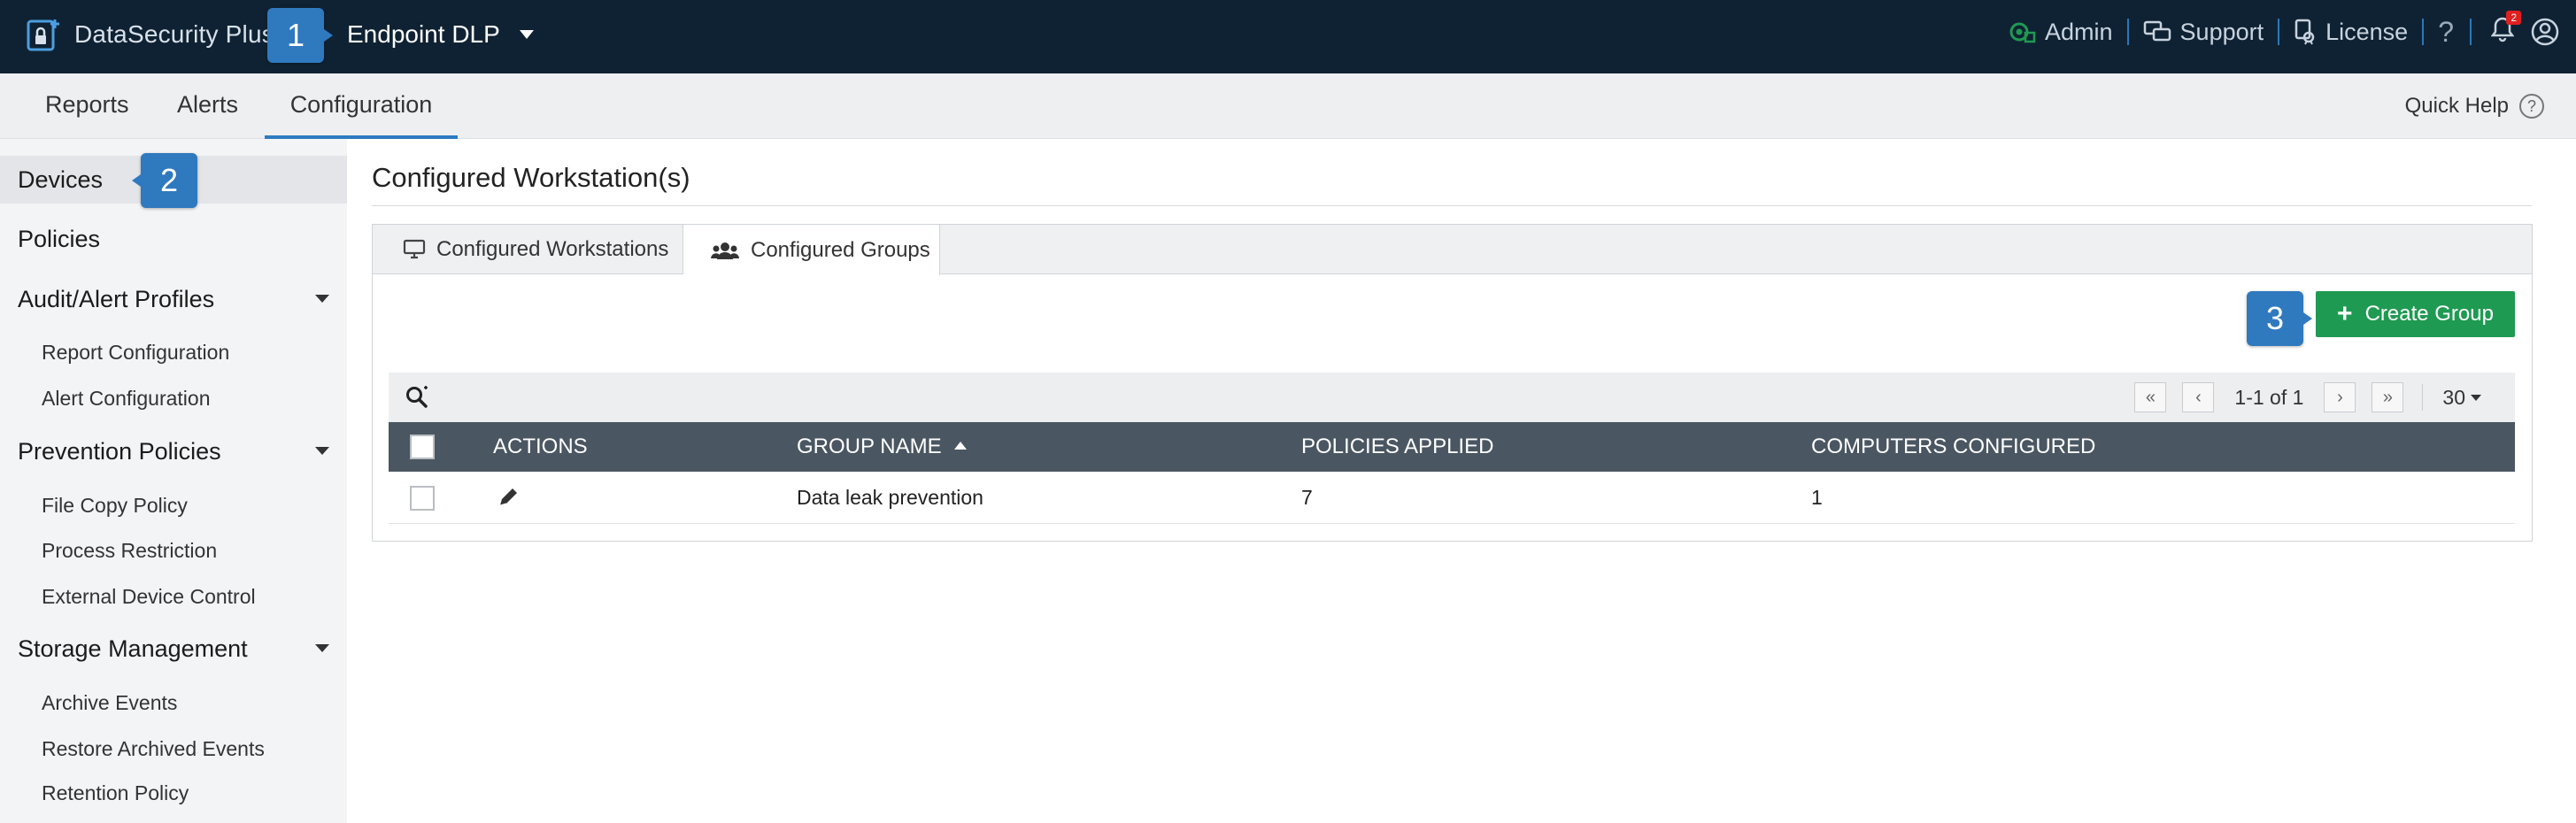  I want to click on select-all-checkbox, so click(422, 447).